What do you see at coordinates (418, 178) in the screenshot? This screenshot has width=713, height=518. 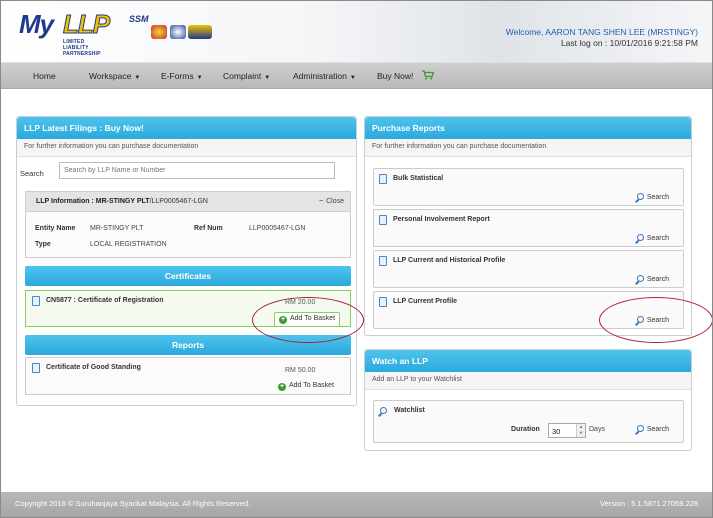 I see `report-title: Bulk Statistical` at bounding box center [418, 178].